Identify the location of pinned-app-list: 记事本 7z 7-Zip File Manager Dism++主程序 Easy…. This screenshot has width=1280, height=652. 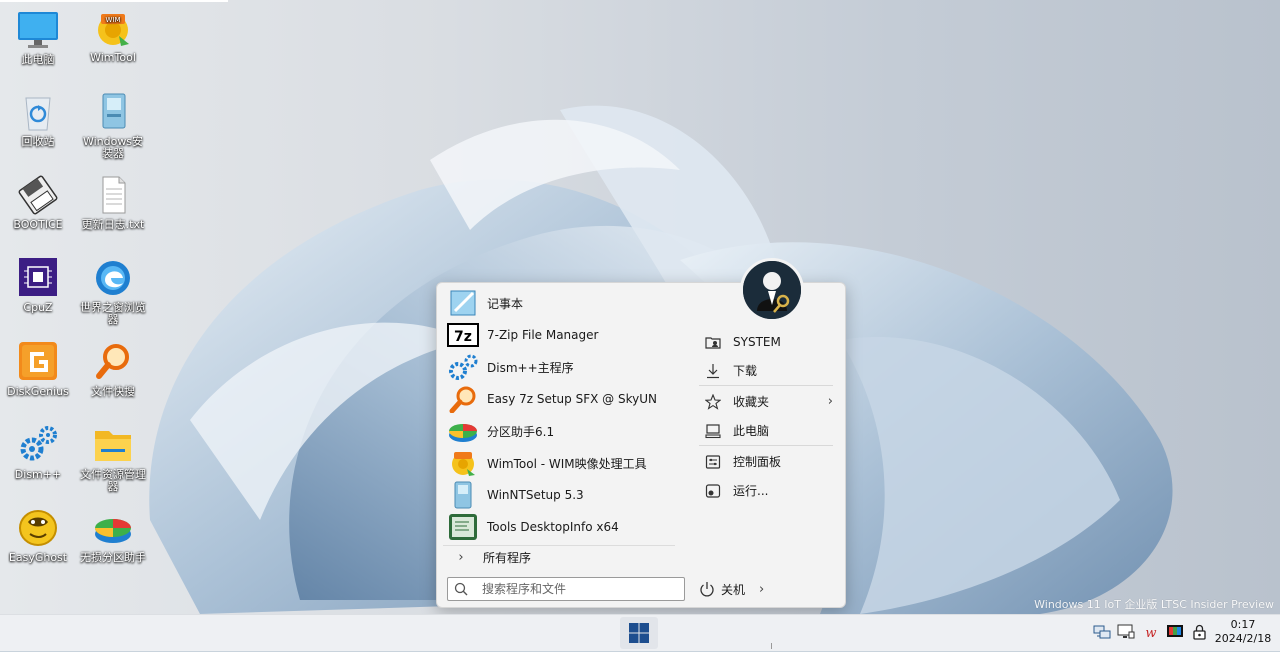
(564, 415).